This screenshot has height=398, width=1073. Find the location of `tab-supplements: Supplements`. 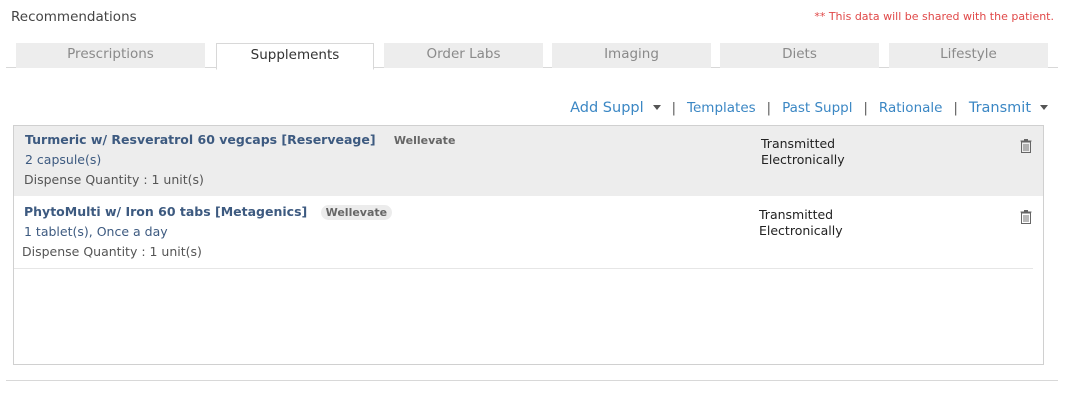

tab-supplements: Supplements is located at coordinates (295, 56).